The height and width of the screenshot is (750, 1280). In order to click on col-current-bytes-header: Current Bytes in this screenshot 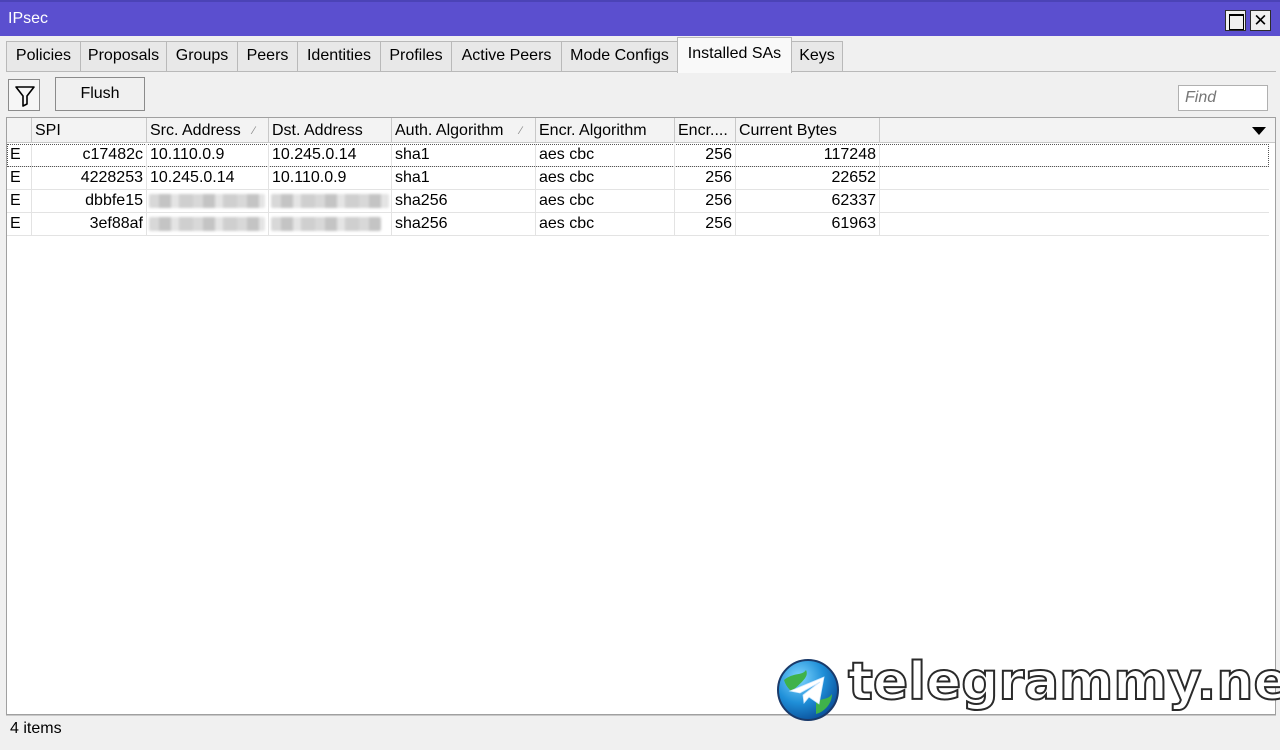, I will do `click(808, 130)`.